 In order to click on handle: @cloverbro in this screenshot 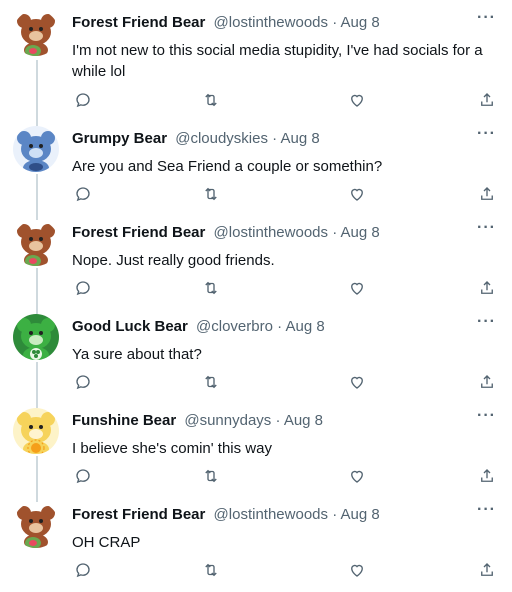, I will do `click(234, 326)`.